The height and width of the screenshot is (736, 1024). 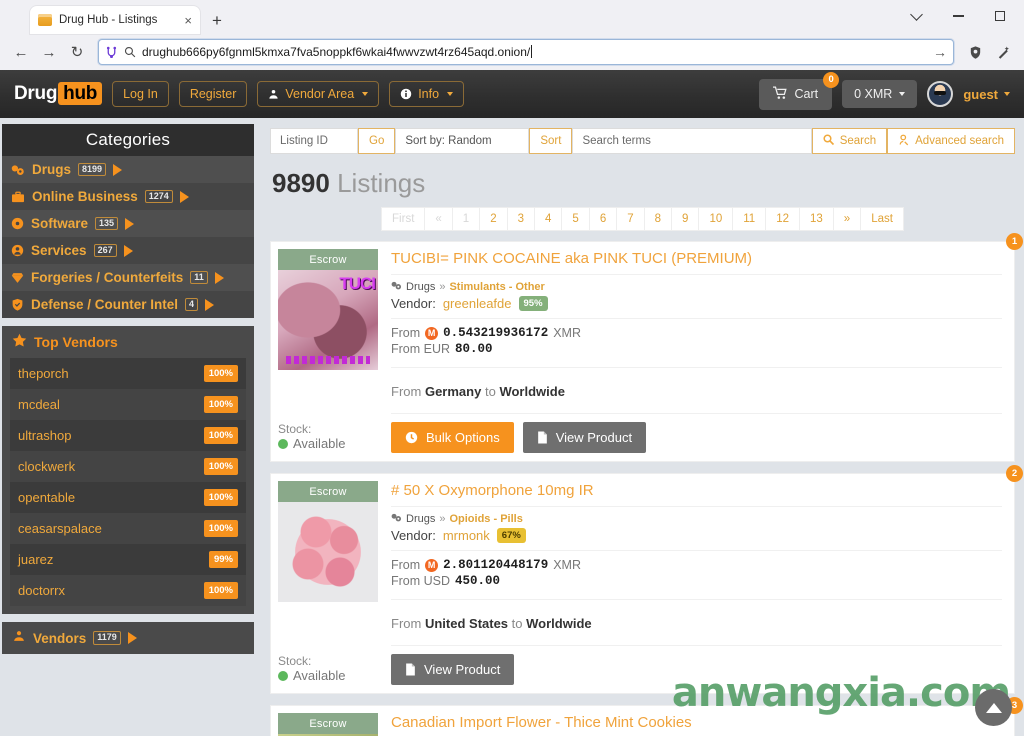 I want to click on listing-title: # 50 X Oxymorphone 10mg IR, so click(x=696, y=494).